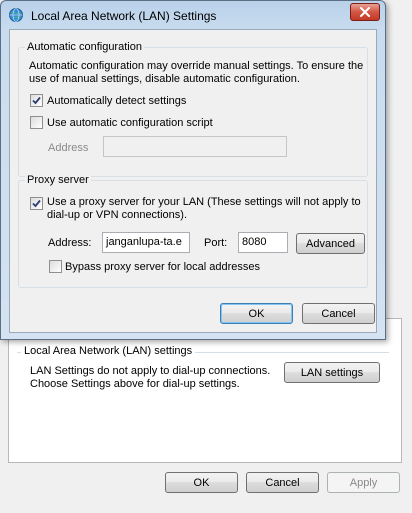 Image resolution: width=412 pixels, height=513 pixels. What do you see at coordinates (195, 146) in the screenshot?
I see `script-address-input` at bounding box center [195, 146].